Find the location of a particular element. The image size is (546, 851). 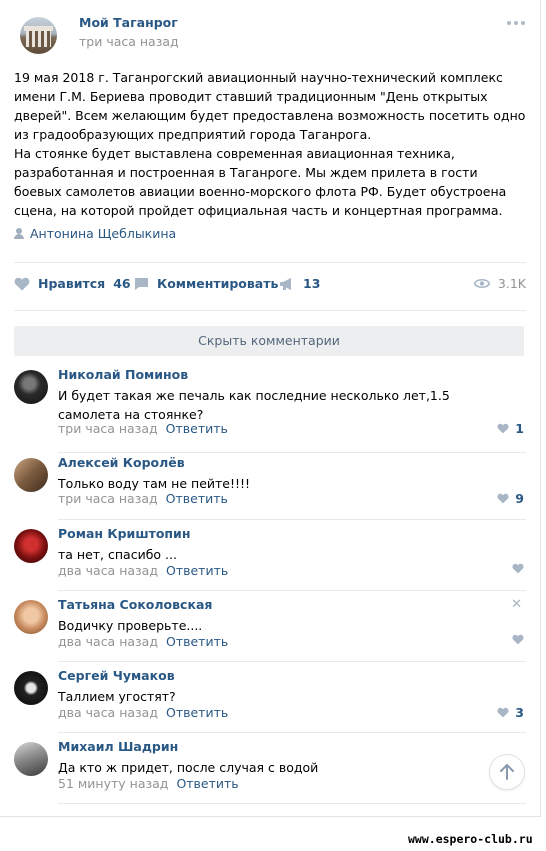

avatar-columns is located at coordinates (38, 39).